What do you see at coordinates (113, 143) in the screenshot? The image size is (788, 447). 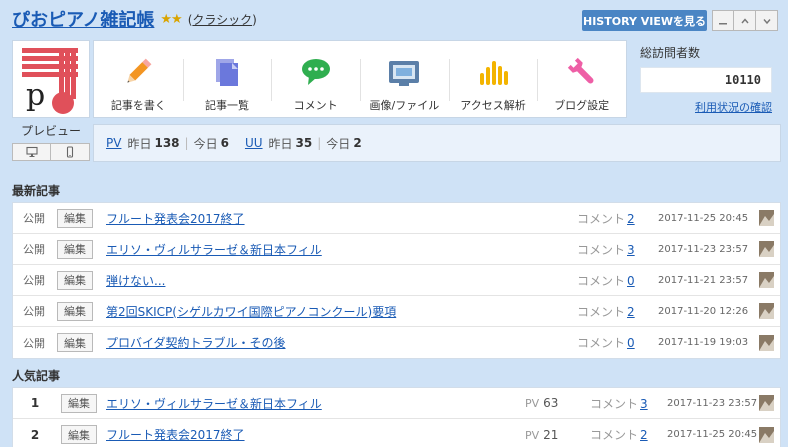 I see `pv-link: PV` at bounding box center [113, 143].